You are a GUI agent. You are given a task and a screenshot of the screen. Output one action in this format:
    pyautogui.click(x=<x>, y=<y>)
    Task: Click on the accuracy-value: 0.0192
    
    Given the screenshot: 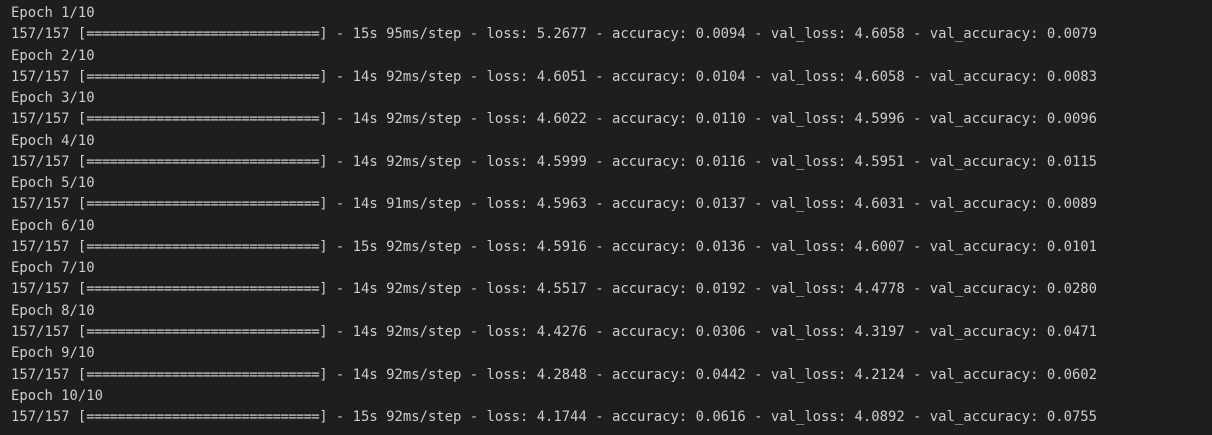 What is the action you would take?
    pyautogui.click(x=720, y=289)
    